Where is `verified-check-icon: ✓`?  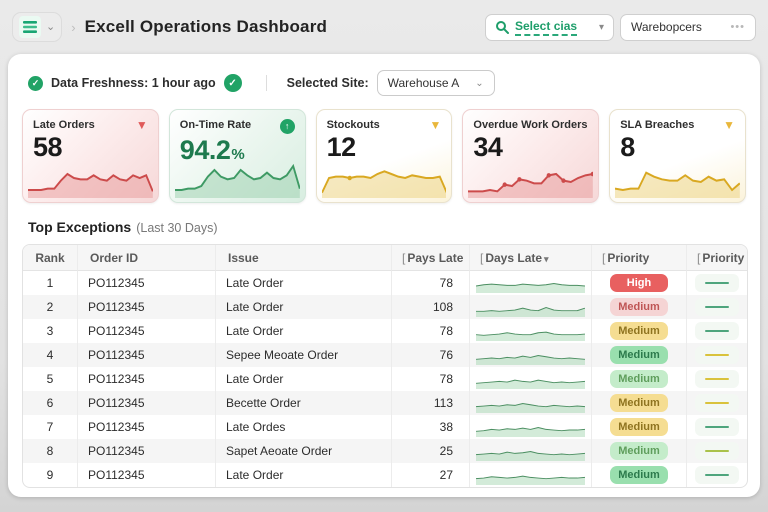
verified-check-icon: ✓ is located at coordinates (232, 83).